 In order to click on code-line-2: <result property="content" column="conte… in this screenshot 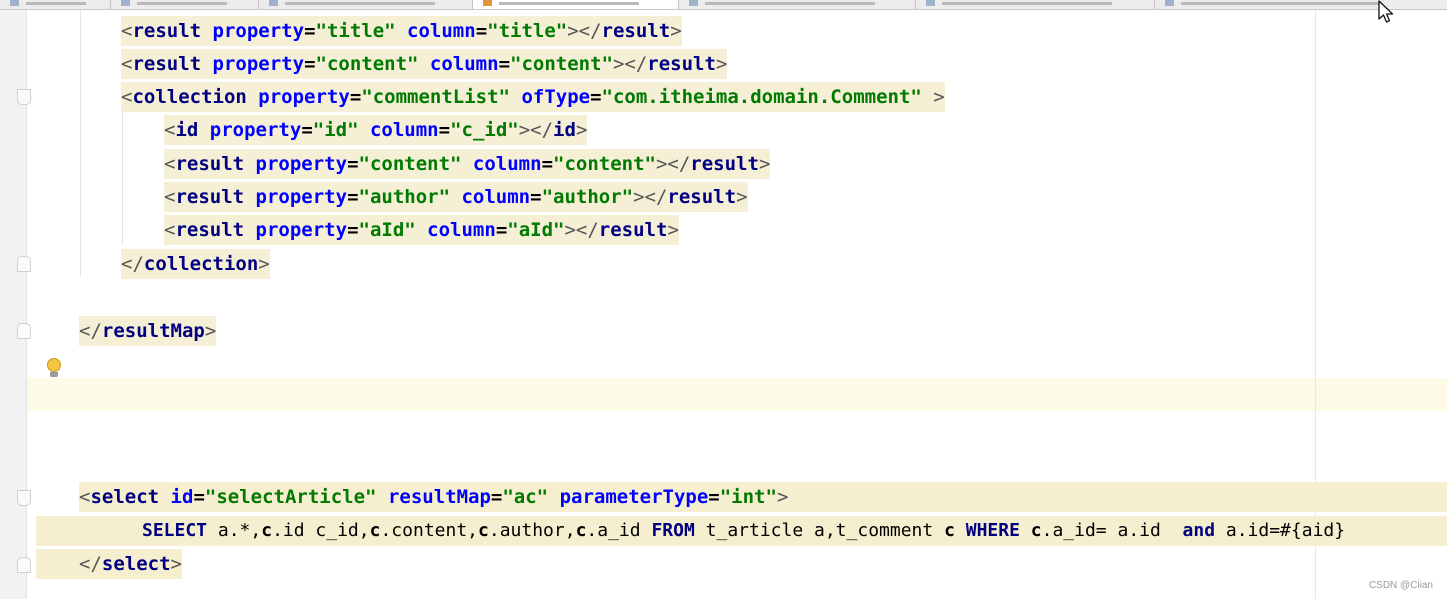, I will do `click(424, 64)`.